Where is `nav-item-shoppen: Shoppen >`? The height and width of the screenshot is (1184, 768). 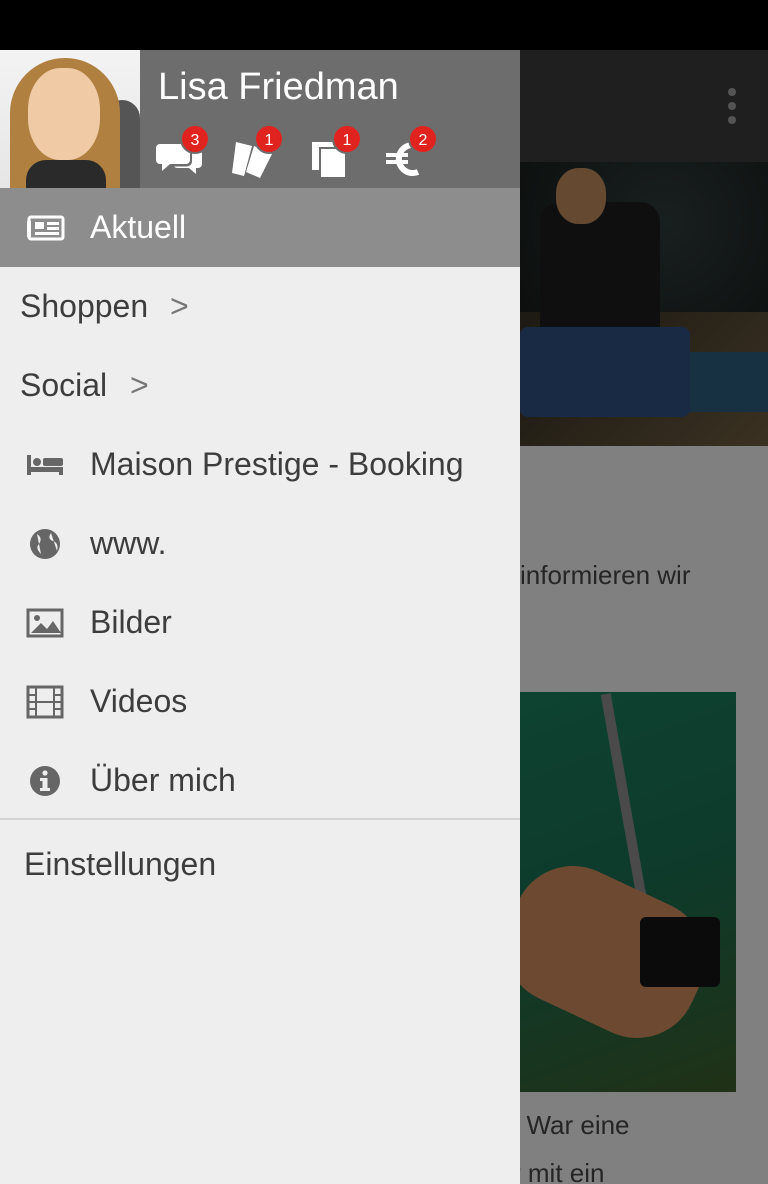 nav-item-shoppen: Shoppen > is located at coordinates (260, 306).